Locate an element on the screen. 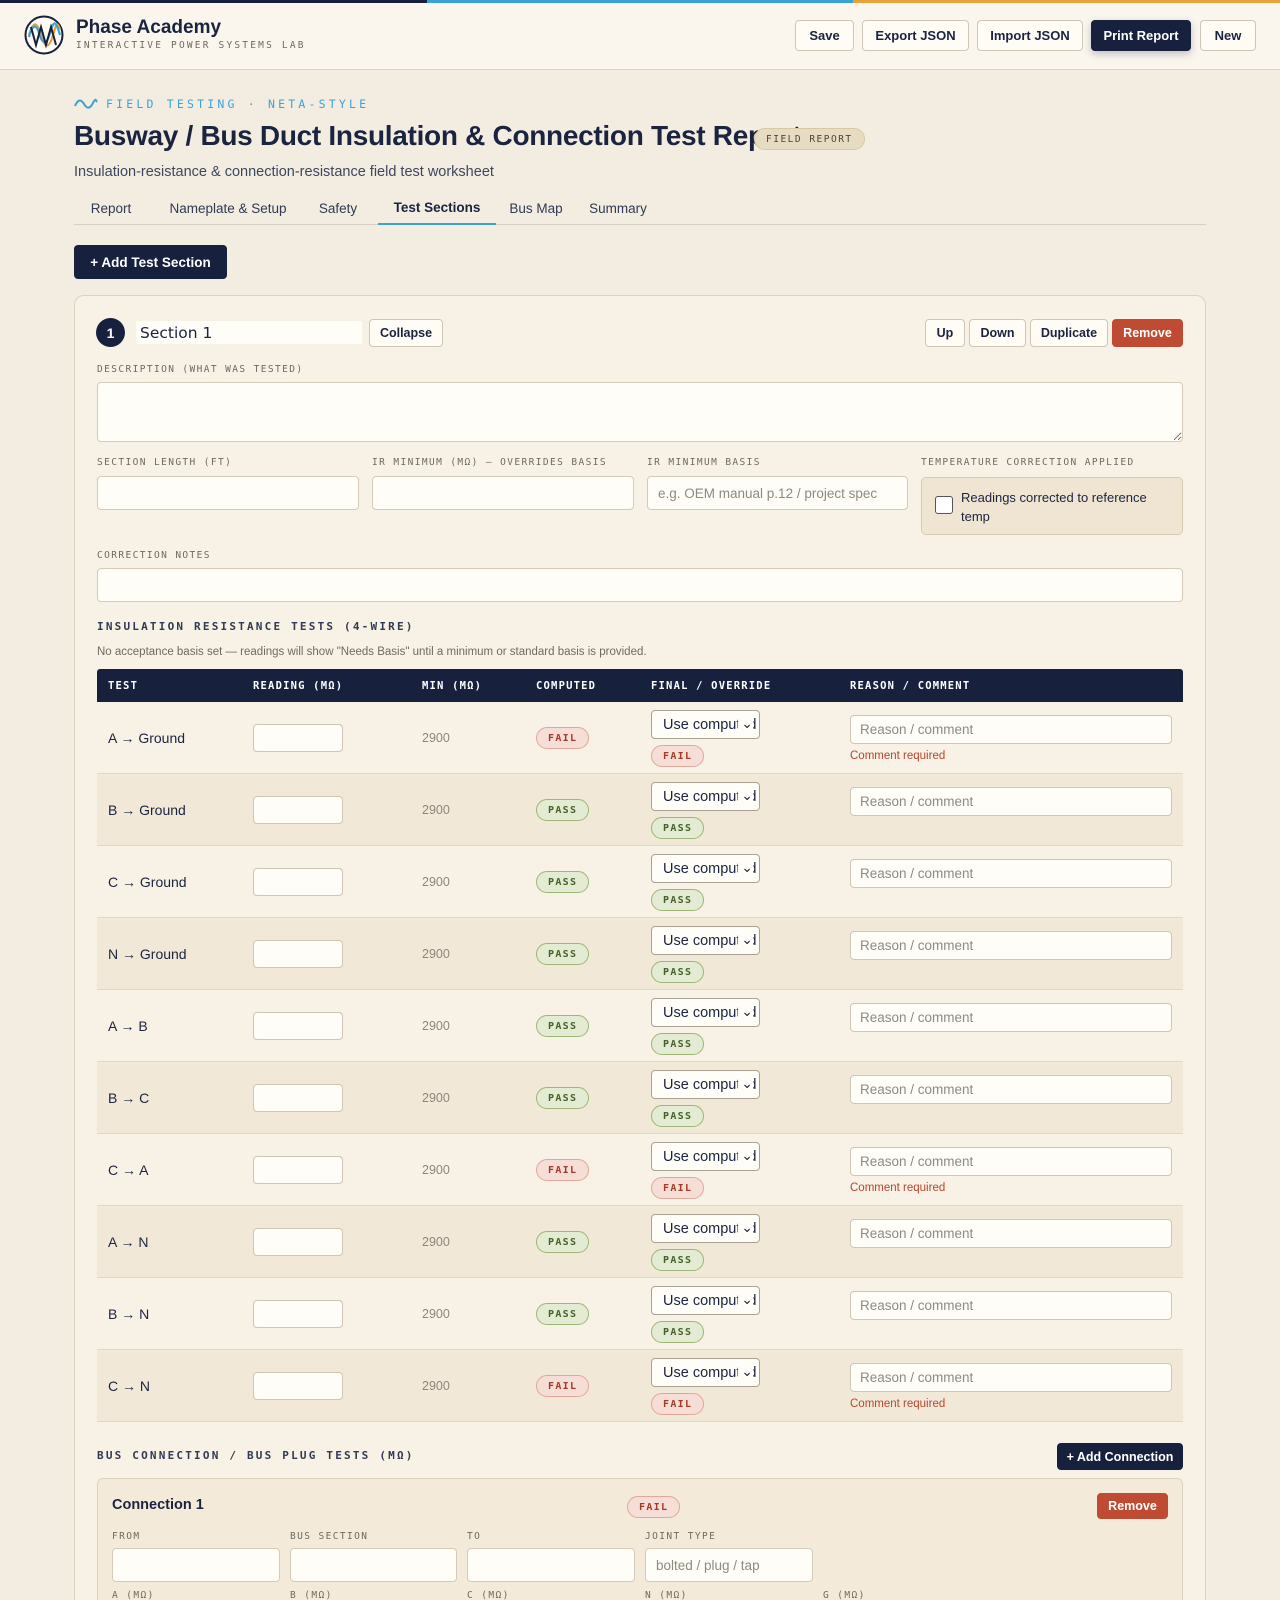 The image size is (1280, 1600). conn-phase-a-label: A (MΩ) is located at coordinates (133, 1595).